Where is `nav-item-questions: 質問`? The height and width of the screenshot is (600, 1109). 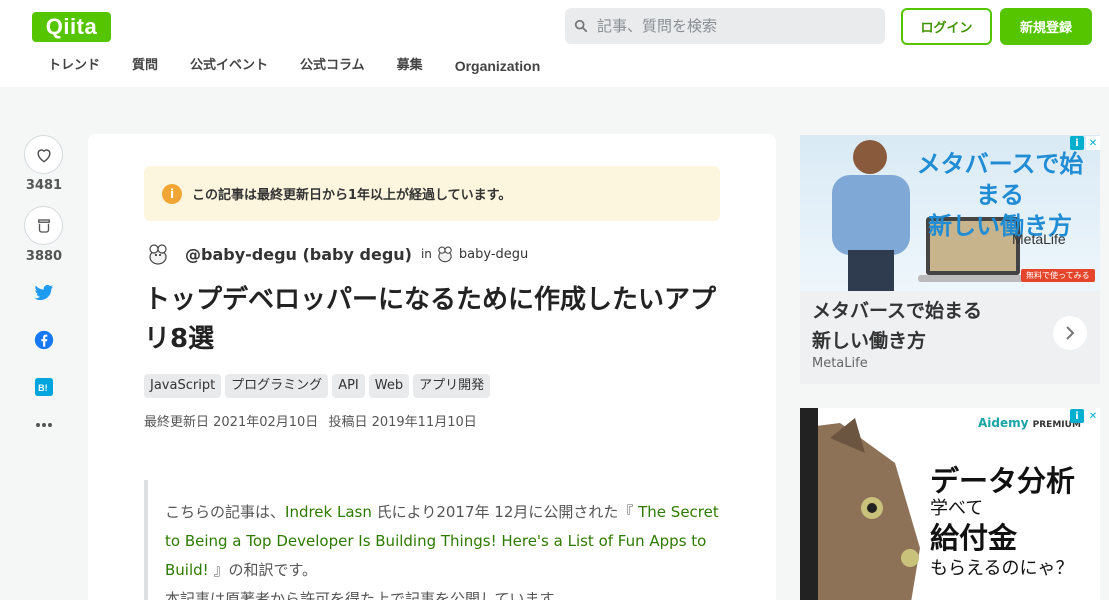 nav-item-questions: 質問 is located at coordinates (145, 66).